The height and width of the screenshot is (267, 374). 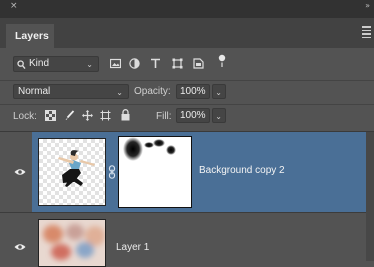 What do you see at coordinates (115, 63) in the screenshot?
I see `pixel-filter-icon` at bounding box center [115, 63].